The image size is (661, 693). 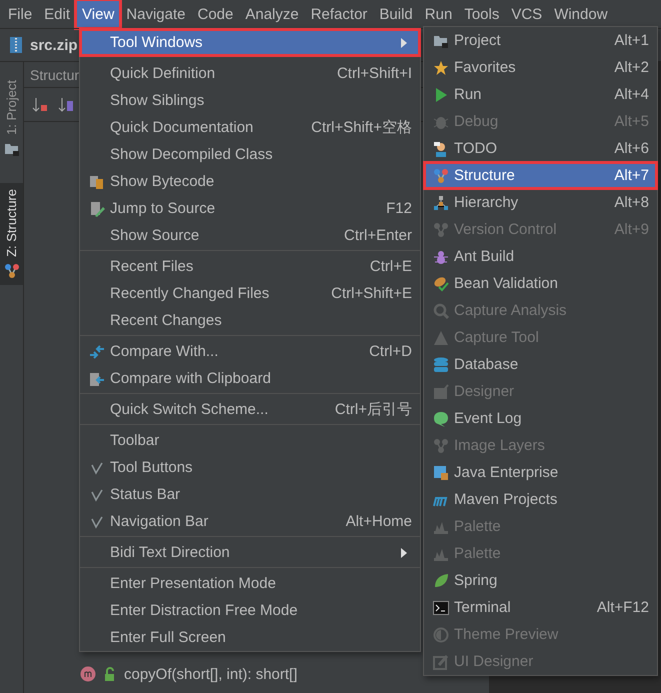 I want to click on ant-icon, so click(x=441, y=256).